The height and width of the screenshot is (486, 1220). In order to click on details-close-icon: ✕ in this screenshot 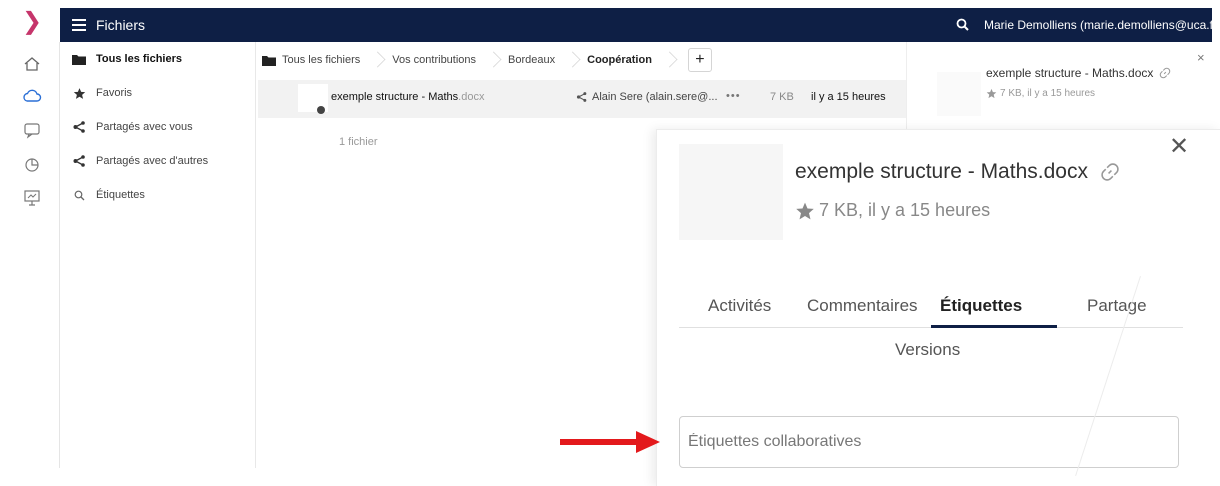, I will do `click(1179, 146)`.